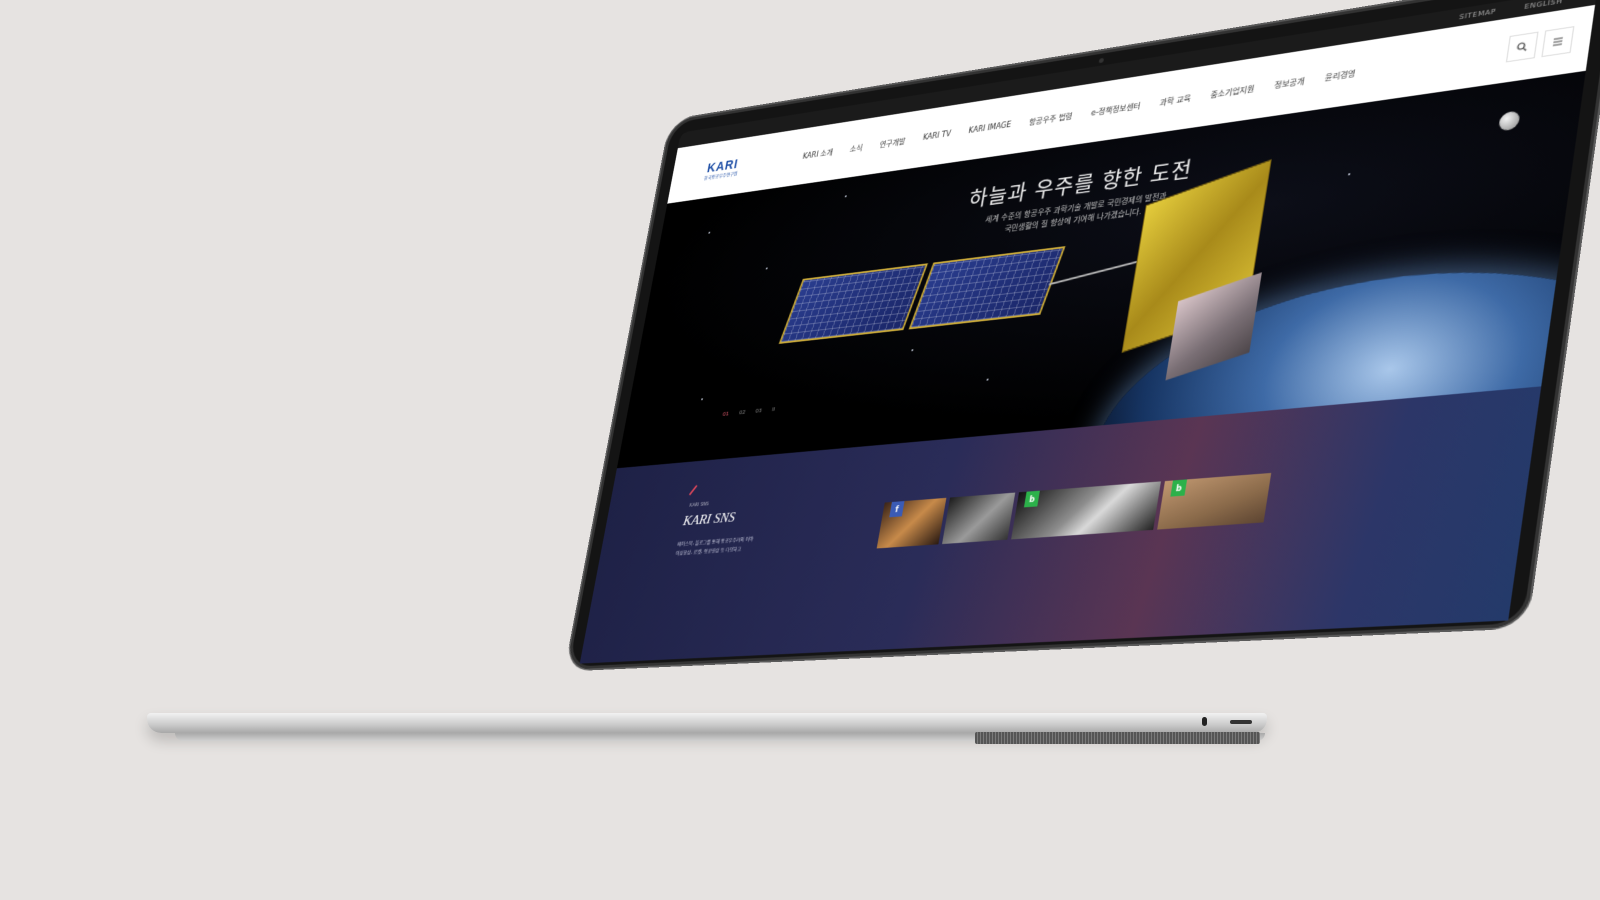 The width and height of the screenshot is (1600, 900). Describe the element at coordinates (1543, 5) in the screenshot. I see `english-link: ENGLISH` at that location.